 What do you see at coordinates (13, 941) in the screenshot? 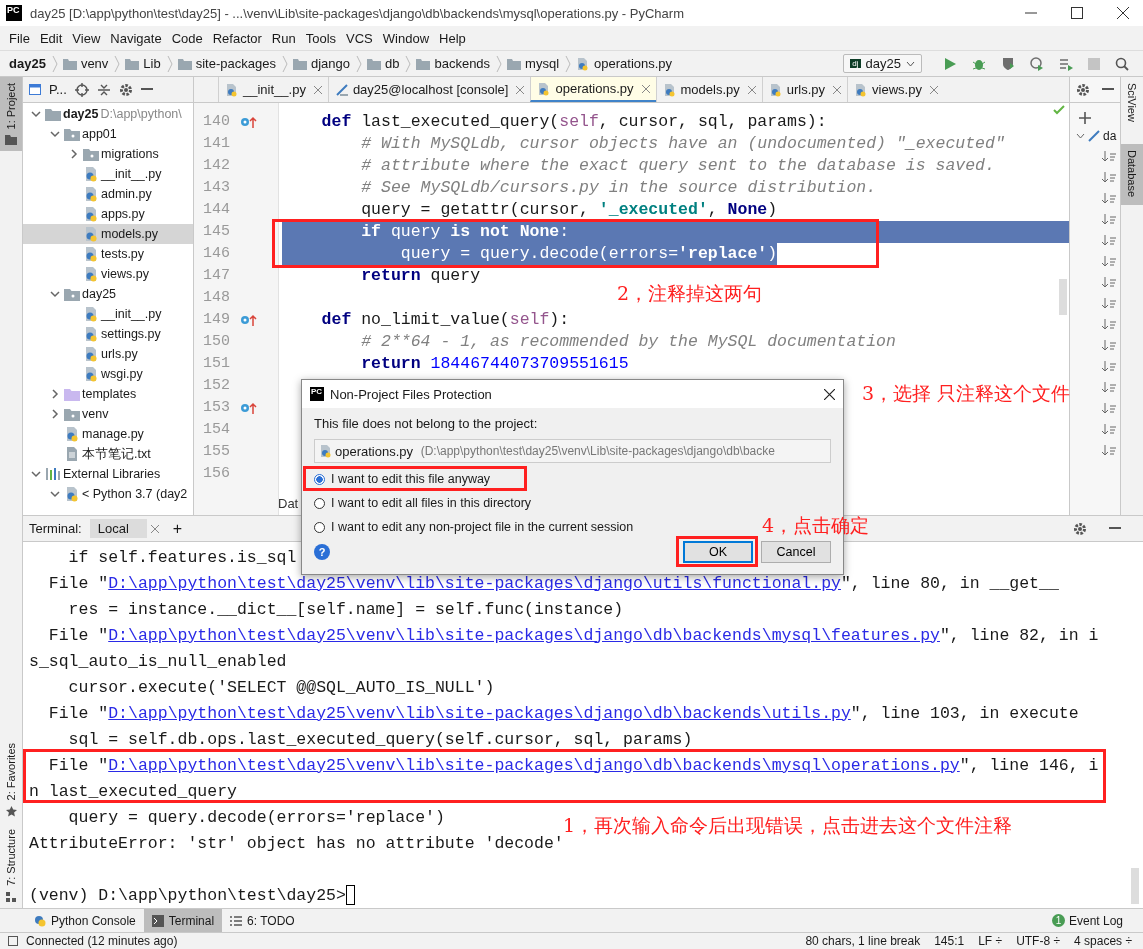
I see `status-icon` at bounding box center [13, 941].